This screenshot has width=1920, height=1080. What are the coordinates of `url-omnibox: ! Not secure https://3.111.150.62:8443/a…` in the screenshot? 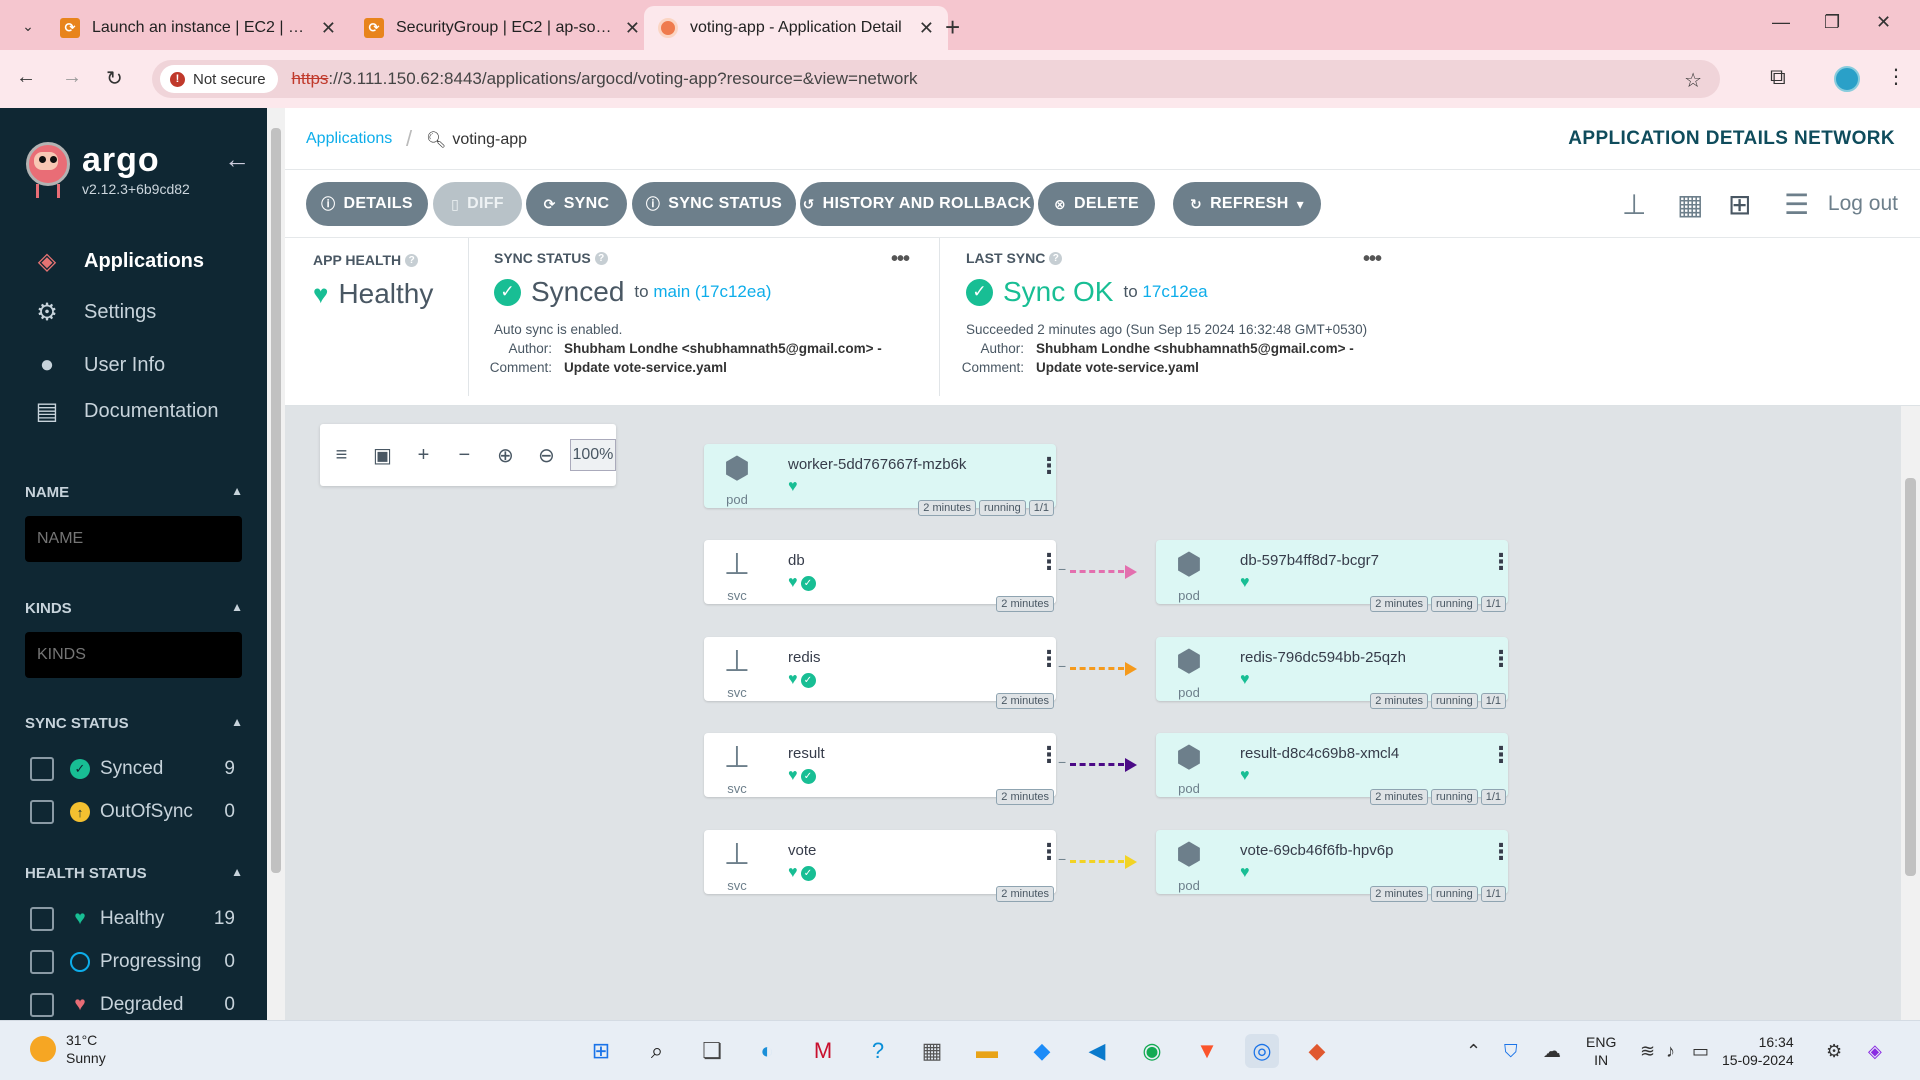 It's located at (936, 79).